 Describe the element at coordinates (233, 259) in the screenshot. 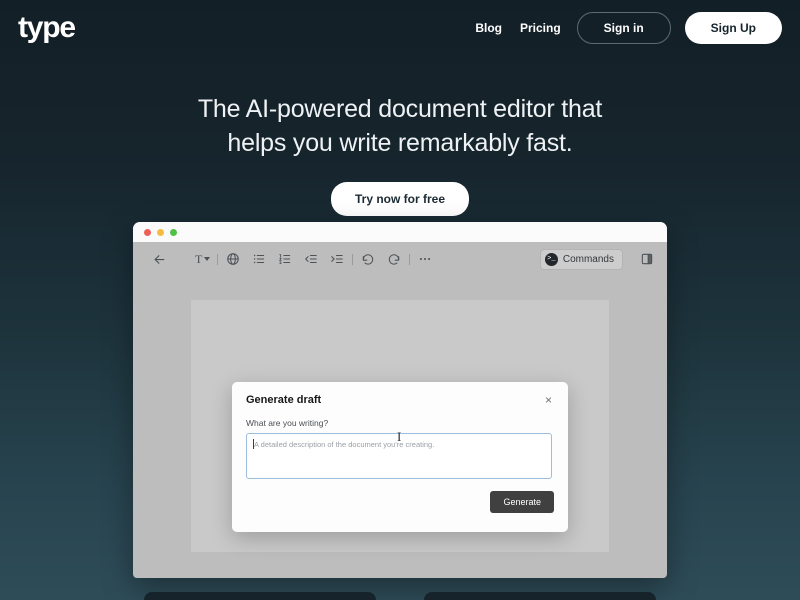

I see `insert-media-icon` at that location.